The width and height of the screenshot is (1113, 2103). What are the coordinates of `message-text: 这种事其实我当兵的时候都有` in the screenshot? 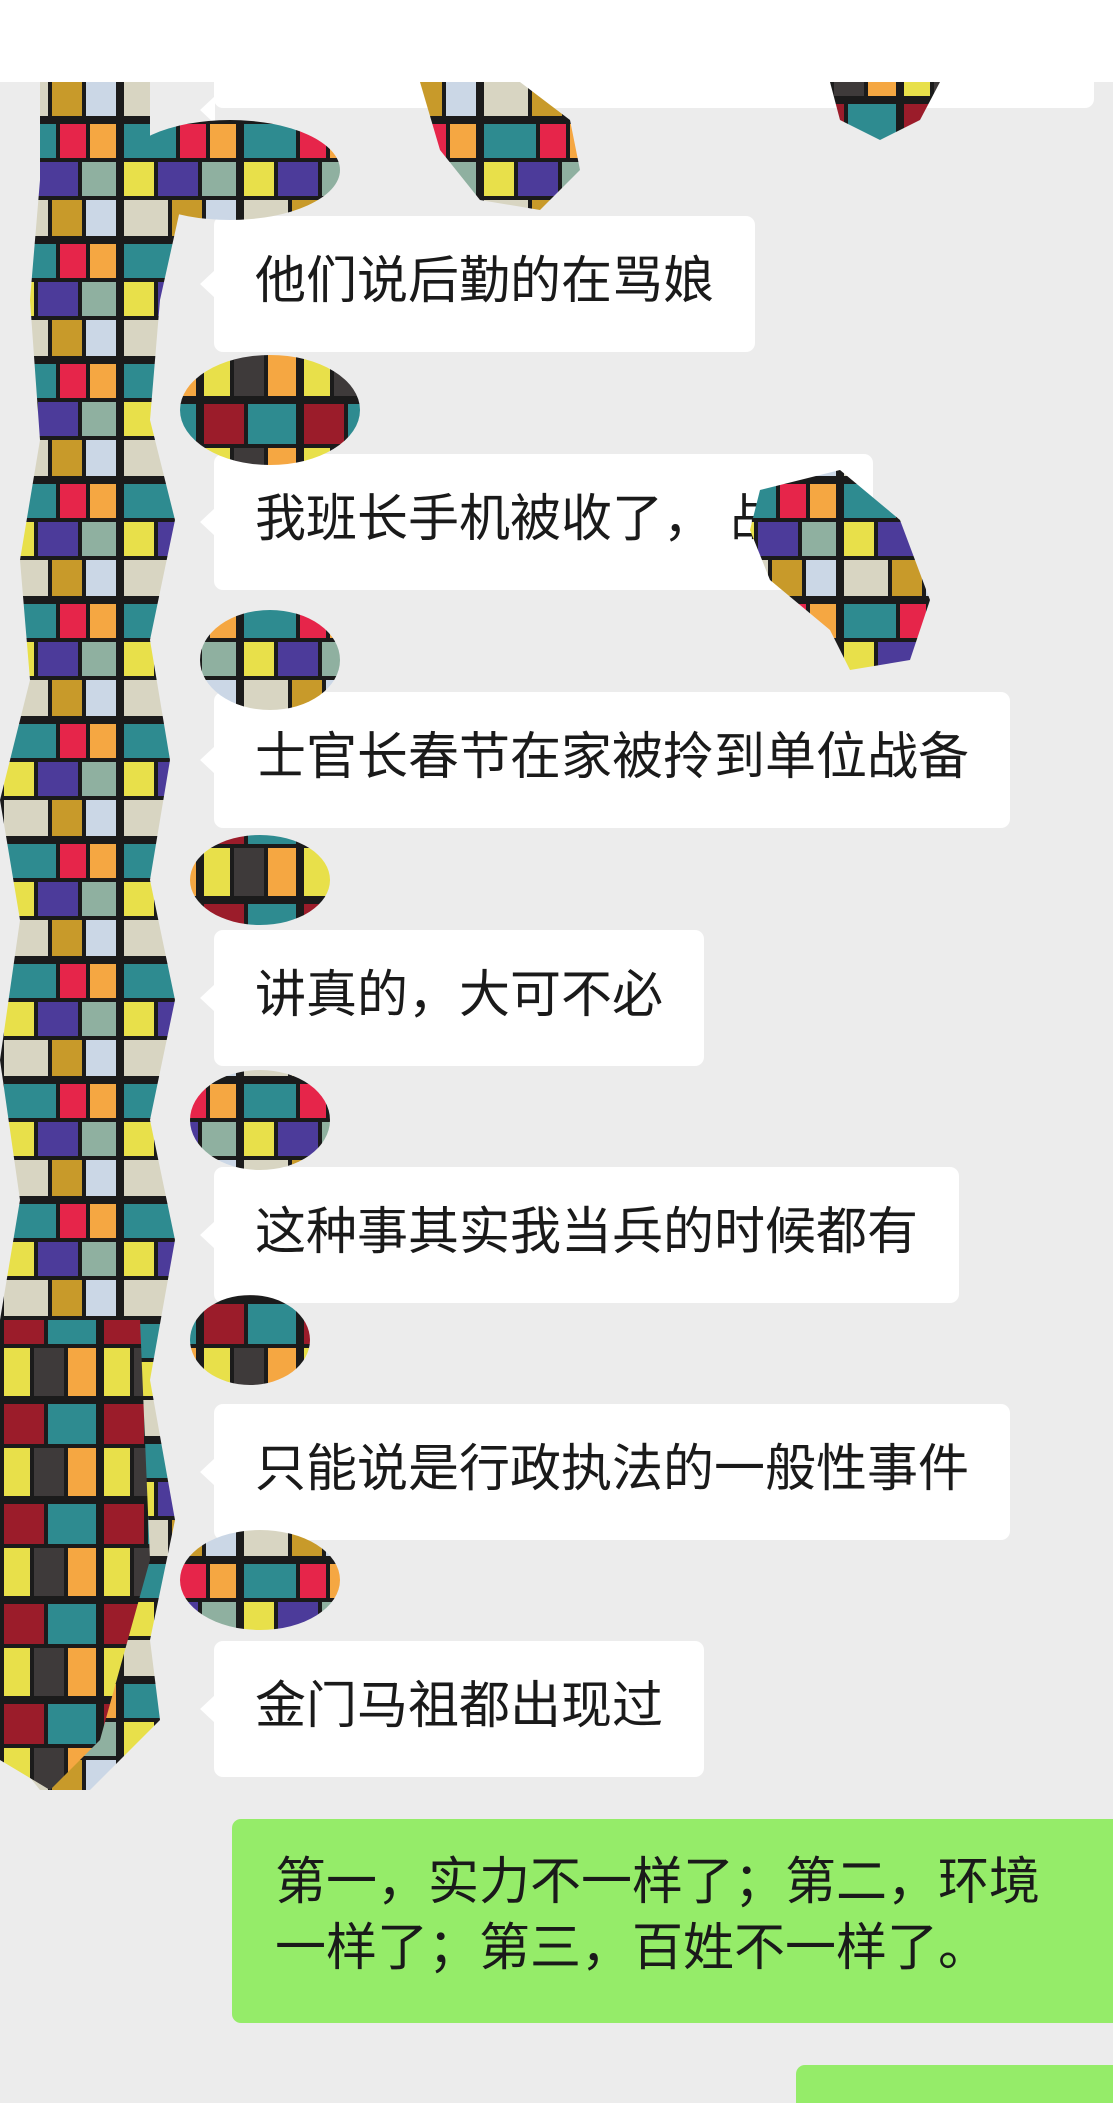 It's located at (587, 1232).